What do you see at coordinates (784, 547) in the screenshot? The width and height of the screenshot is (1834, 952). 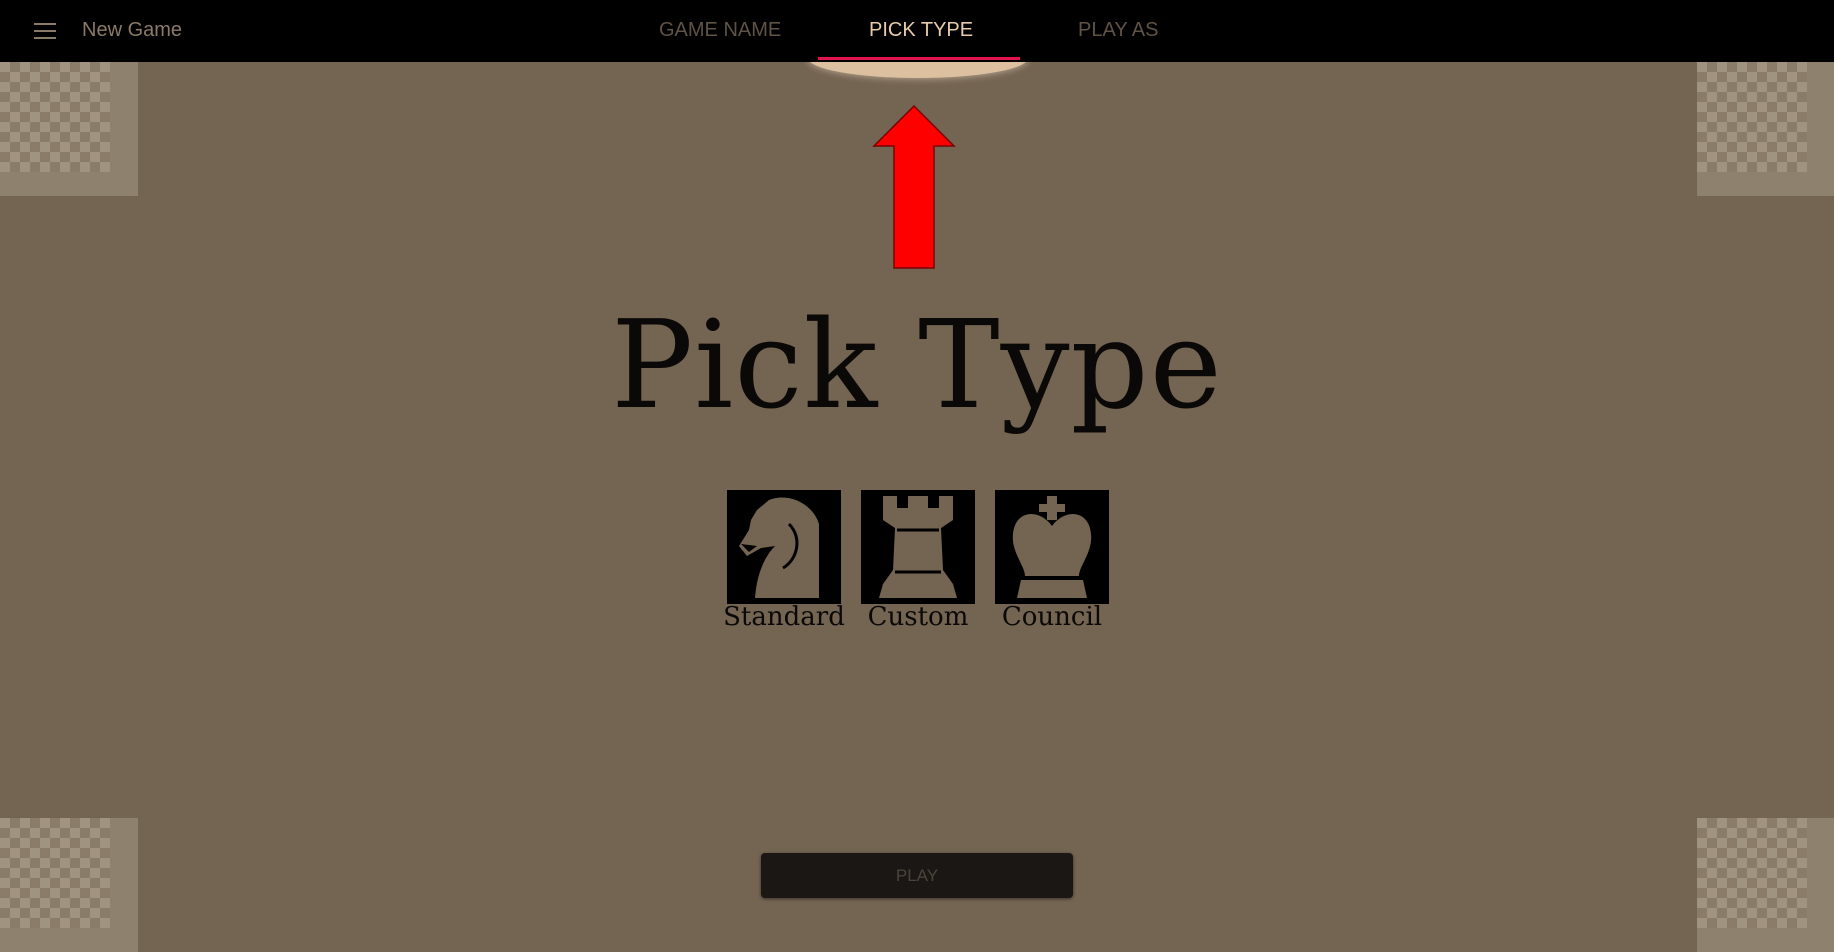 I see `knight-icon` at bounding box center [784, 547].